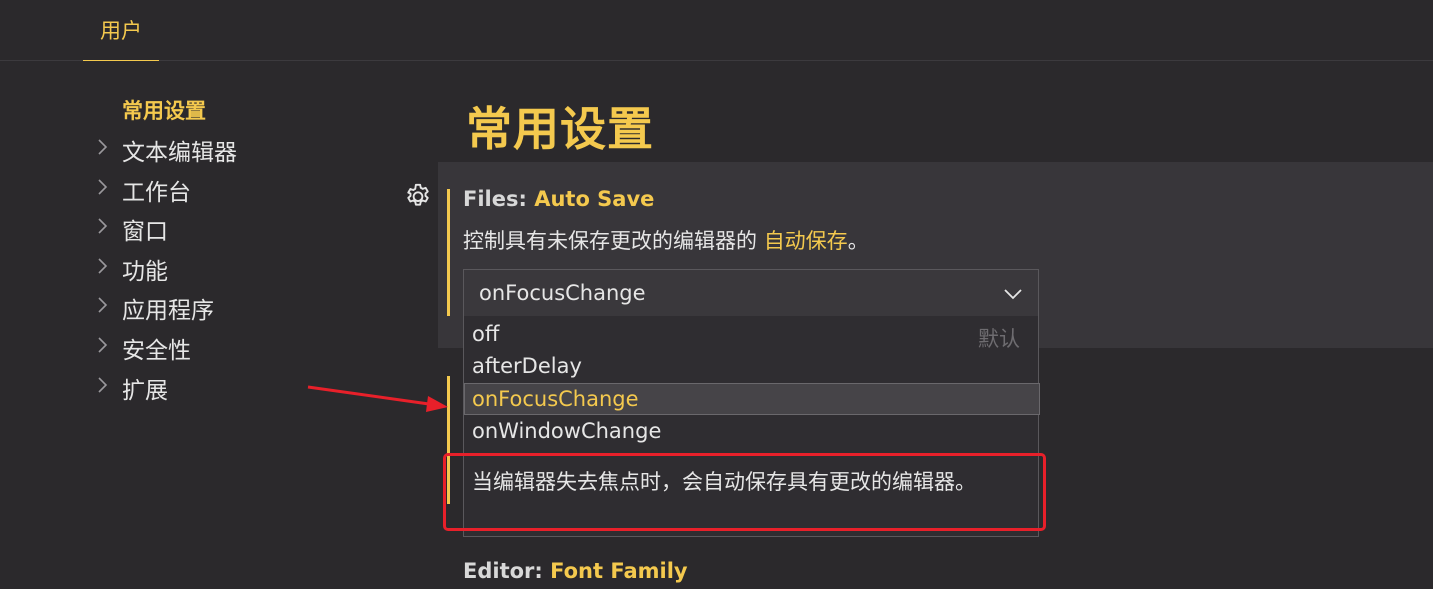 This screenshot has height=589, width=1433. What do you see at coordinates (594, 199) in the screenshot?
I see `setting-key: Auto Save` at bounding box center [594, 199].